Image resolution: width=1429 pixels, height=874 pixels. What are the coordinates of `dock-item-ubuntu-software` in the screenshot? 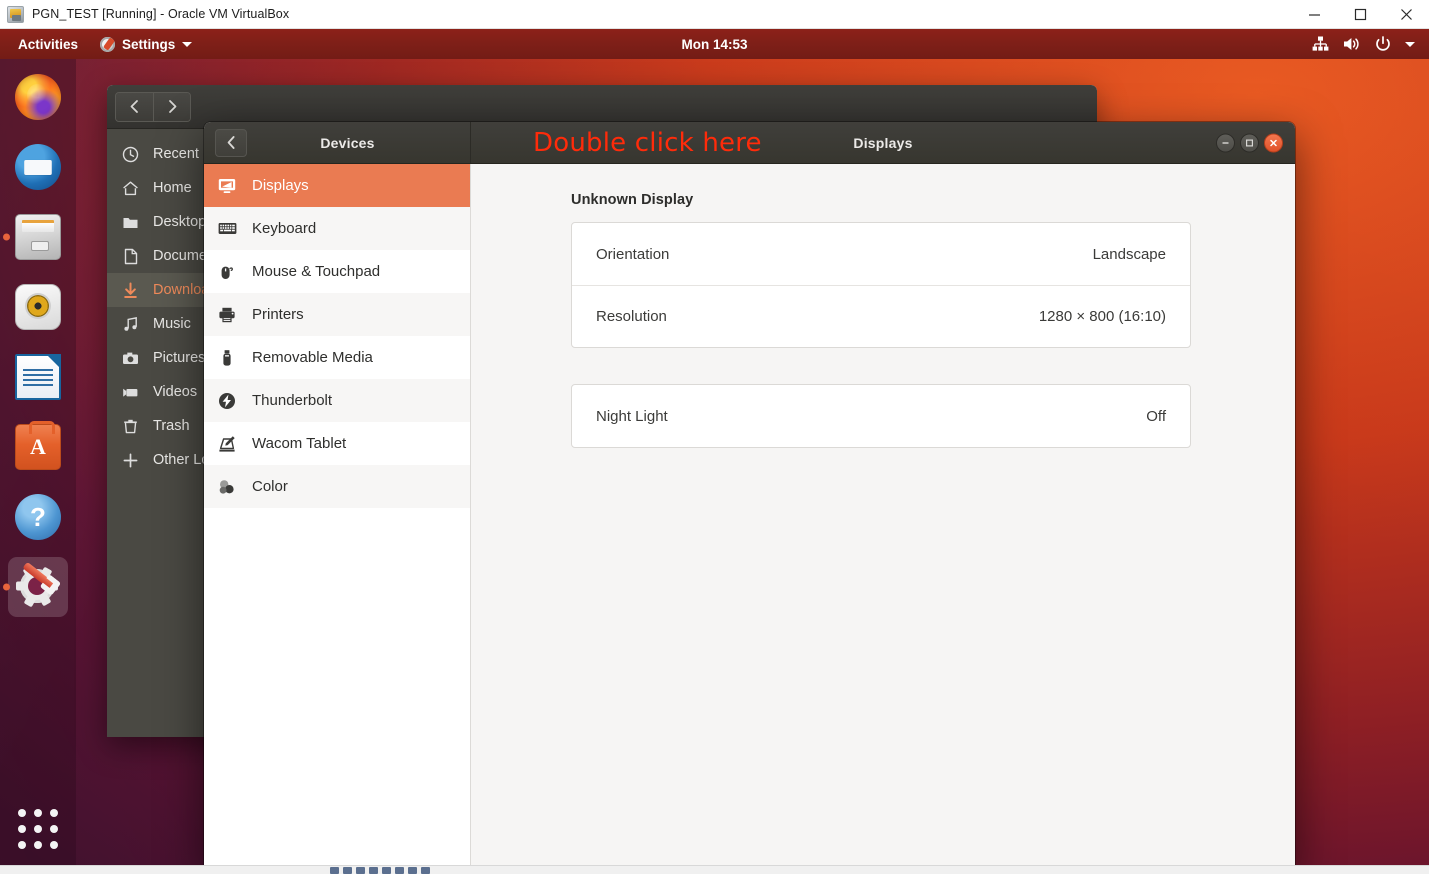 It's located at (38, 447).